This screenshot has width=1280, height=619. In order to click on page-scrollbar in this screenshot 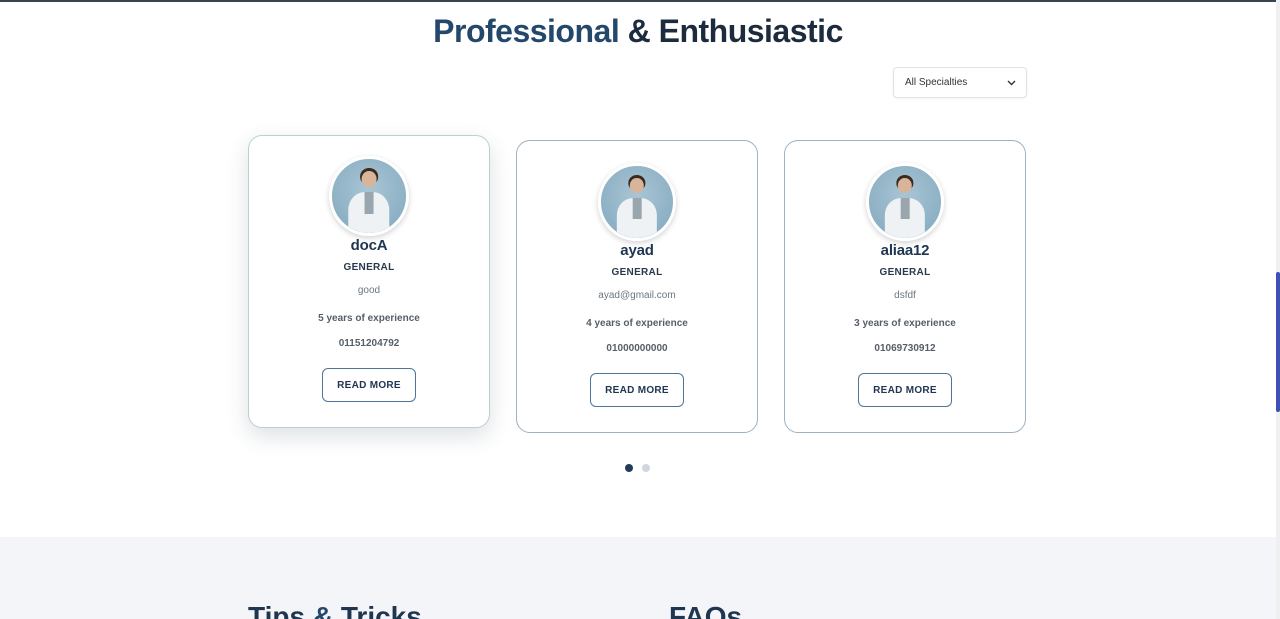, I will do `click(1278, 309)`.